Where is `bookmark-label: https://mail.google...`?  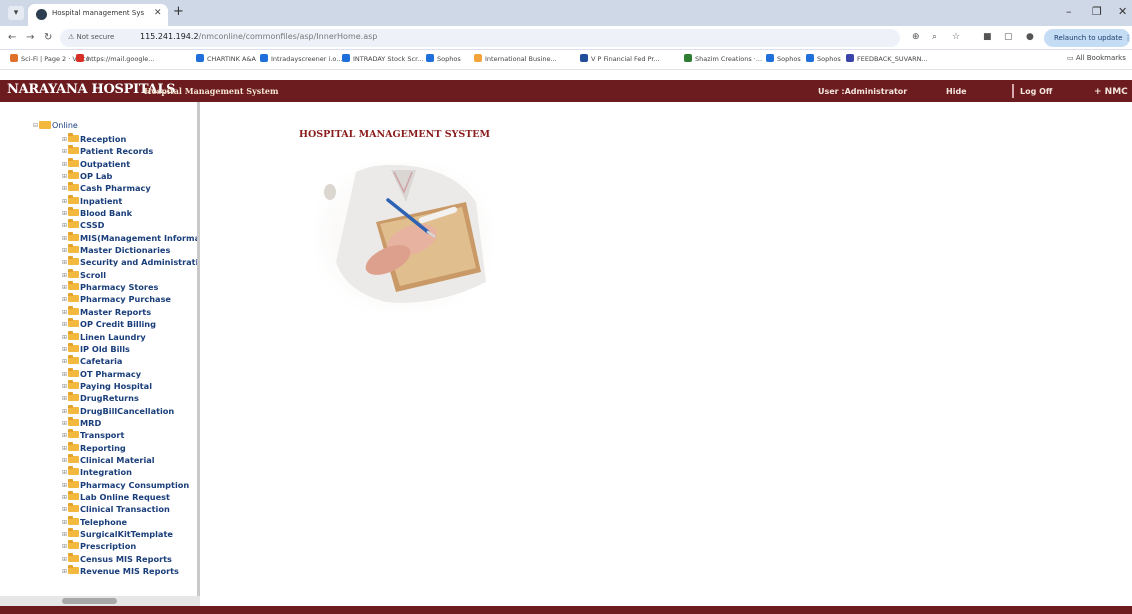 bookmark-label: https://mail.google... is located at coordinates (121, 59).